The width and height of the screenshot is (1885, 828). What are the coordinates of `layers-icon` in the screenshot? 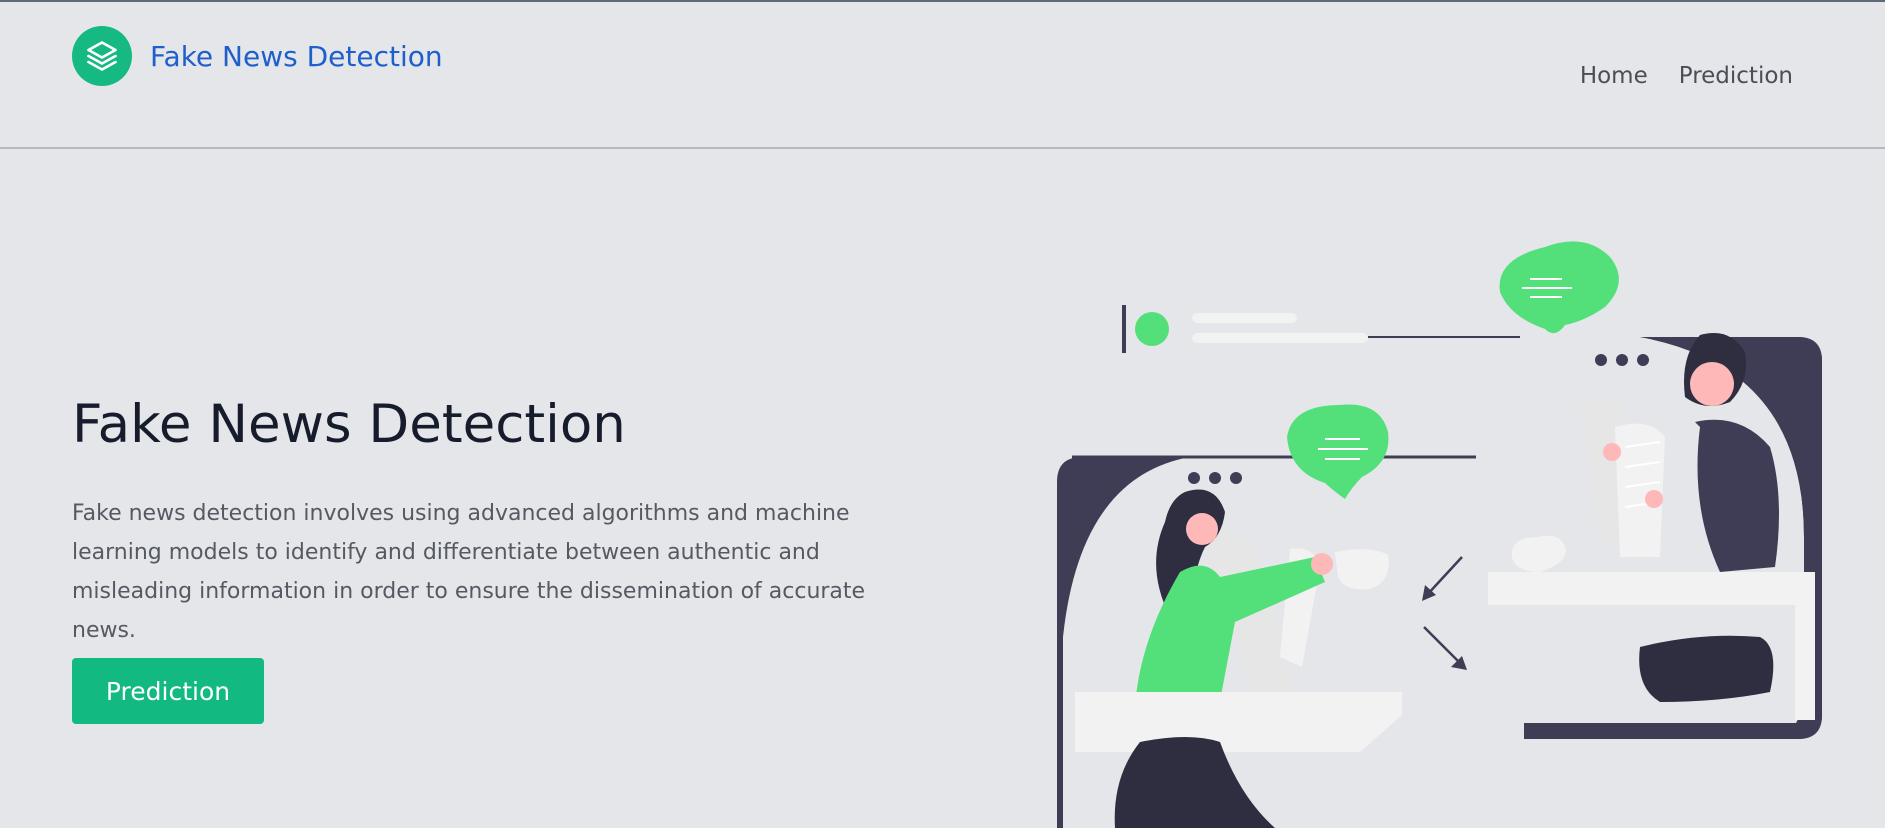 It's located at (102, 56).